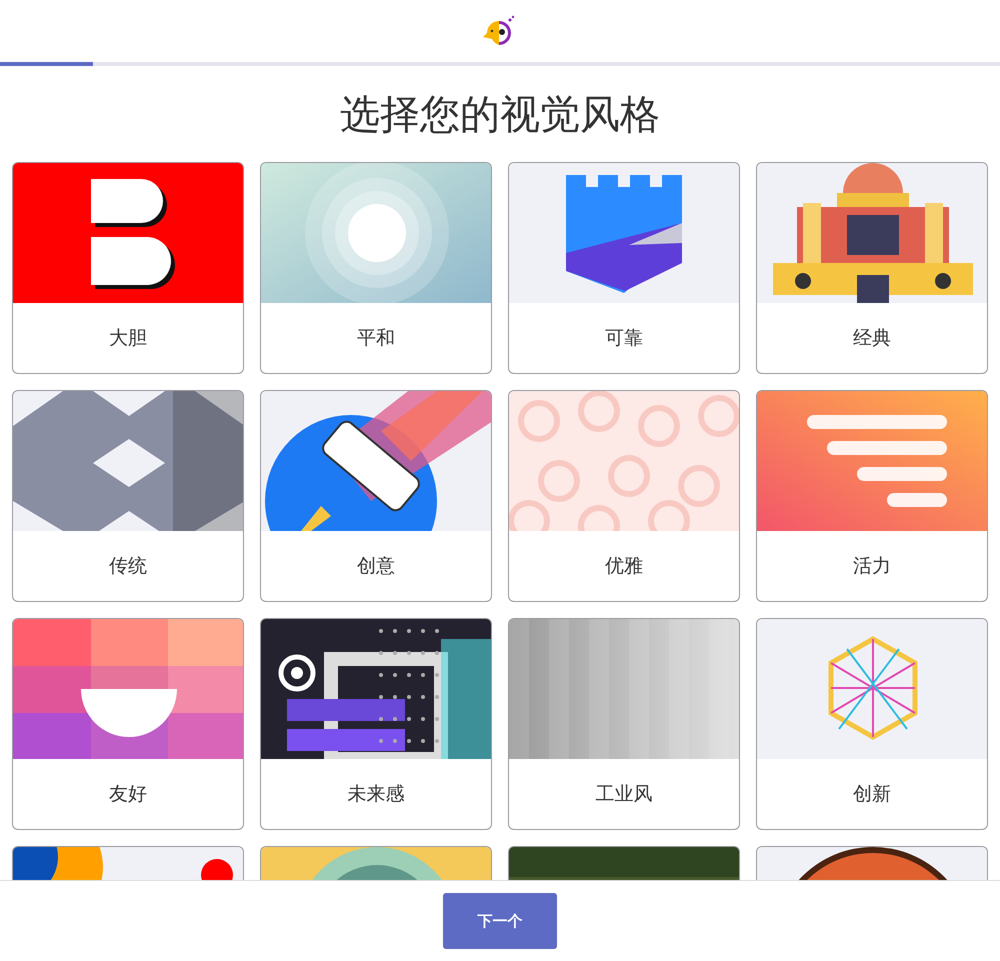  What do you see at coordinates (624, 566) in the screenshot?
I see `style-label: 优雅` at bounding box center [624, 566].